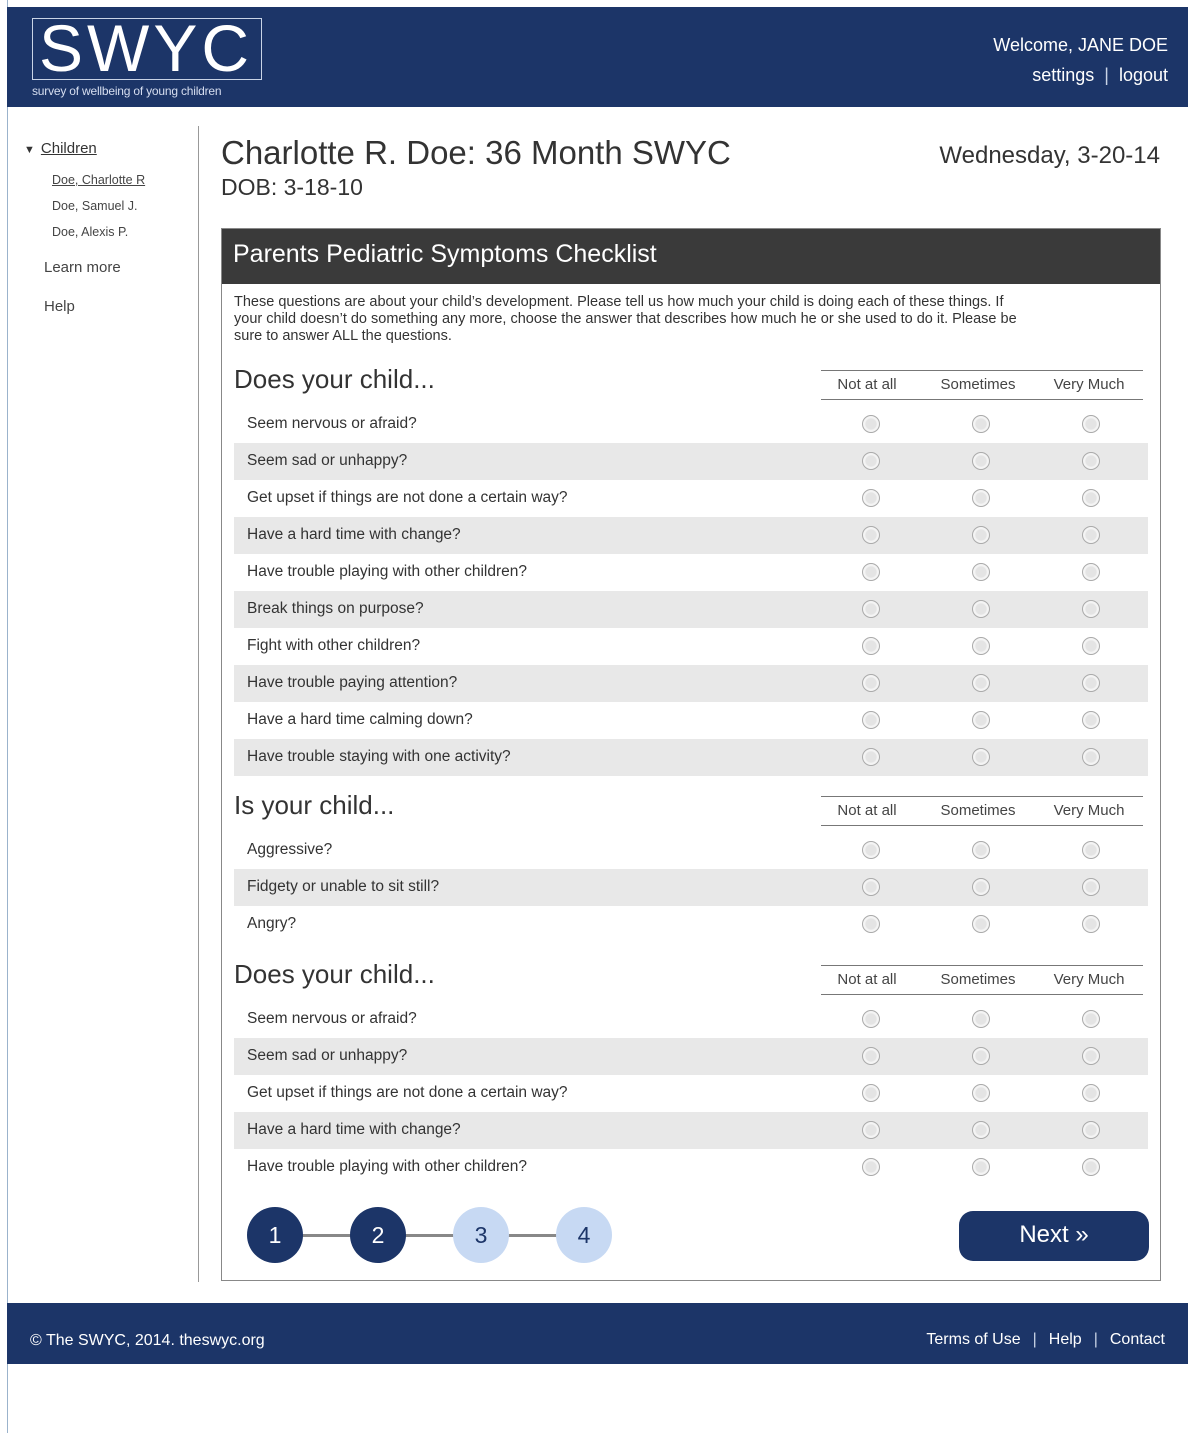 The image size is (1188, 1433). Describe the element at coordinates (334, 645) in the screenshot. I see `question-text: Fight with other children?` at that location.